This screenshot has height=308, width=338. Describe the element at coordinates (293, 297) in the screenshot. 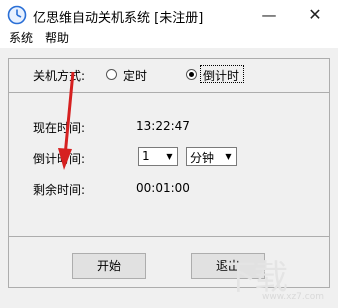

I see `watermark-url: www.xz7.com` at that location.